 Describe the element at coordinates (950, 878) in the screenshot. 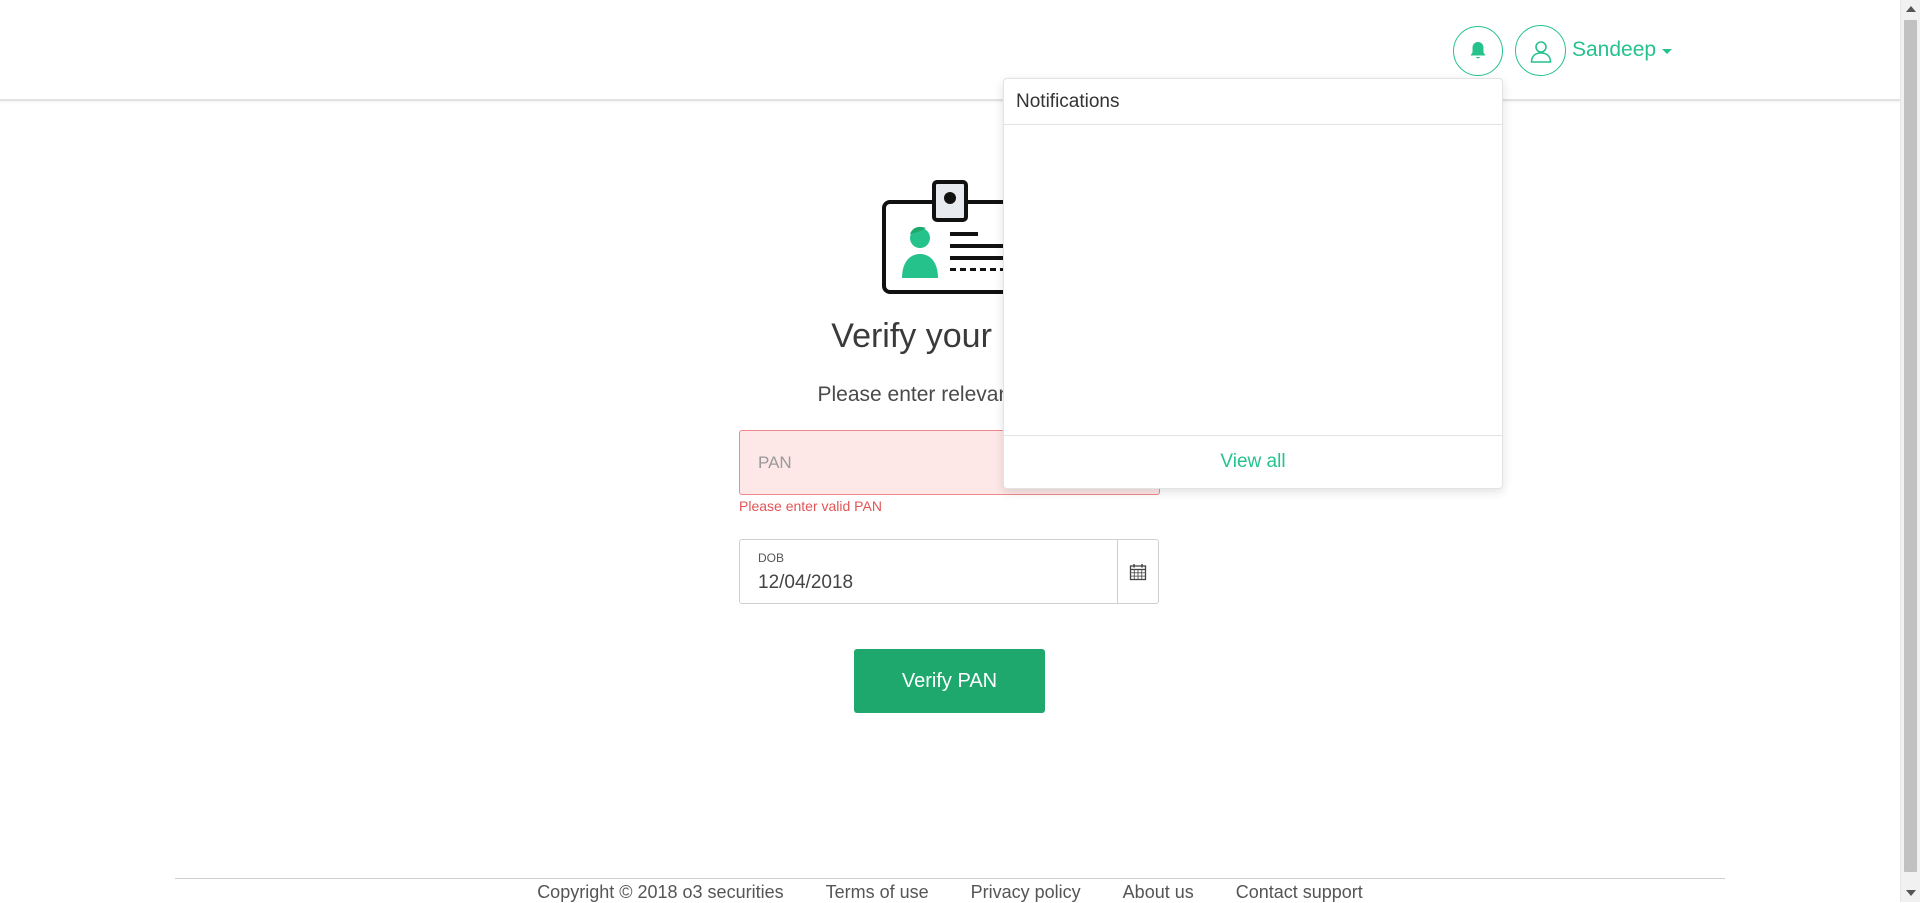

I see `footer-divider` at that location.